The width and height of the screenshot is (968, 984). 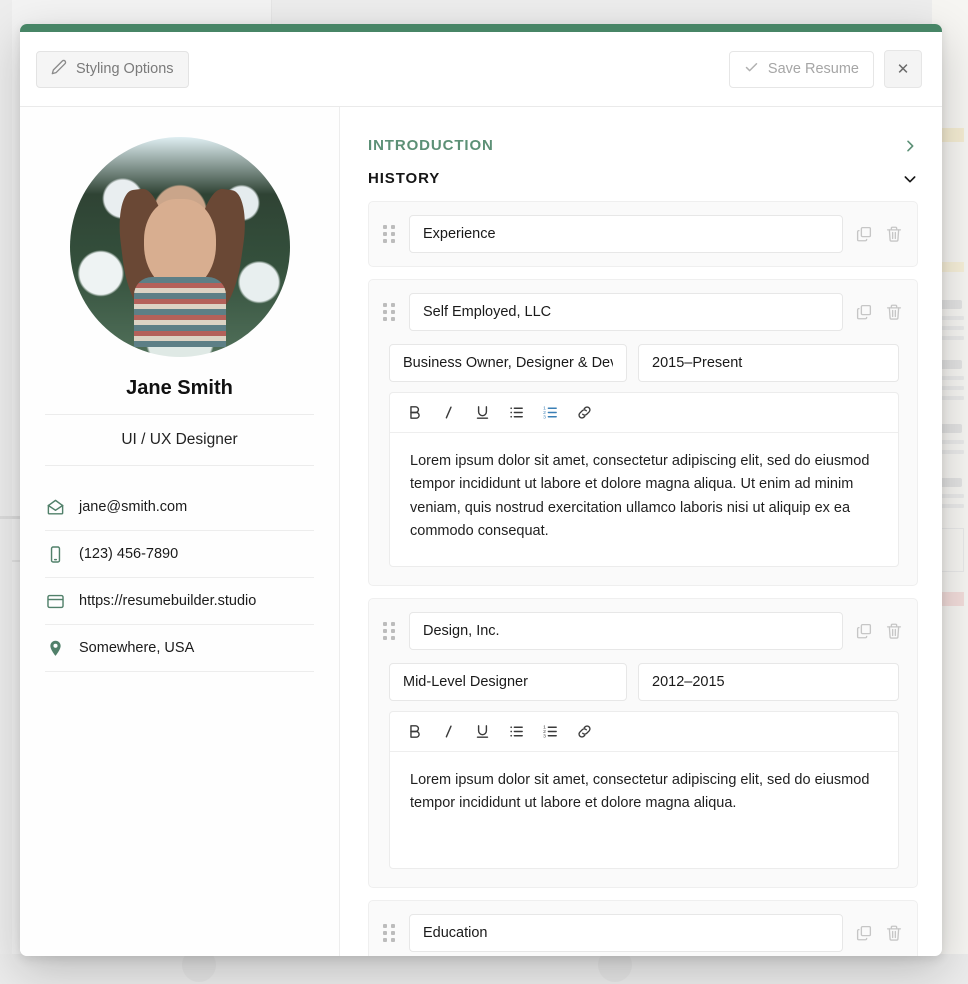 I want to click on pencil-icon, so click(x=59, y=69).